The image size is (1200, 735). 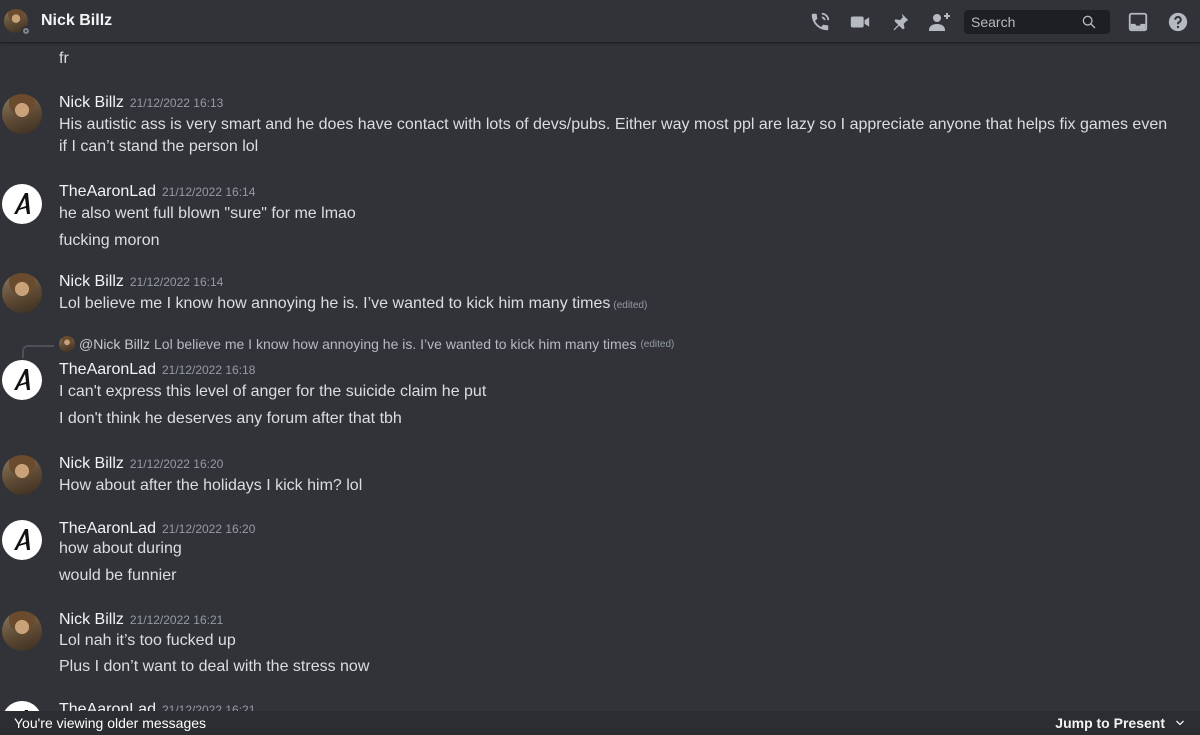 I want to click on timestamp: 21/12/2022 16:13, so click(x=176, y=103).